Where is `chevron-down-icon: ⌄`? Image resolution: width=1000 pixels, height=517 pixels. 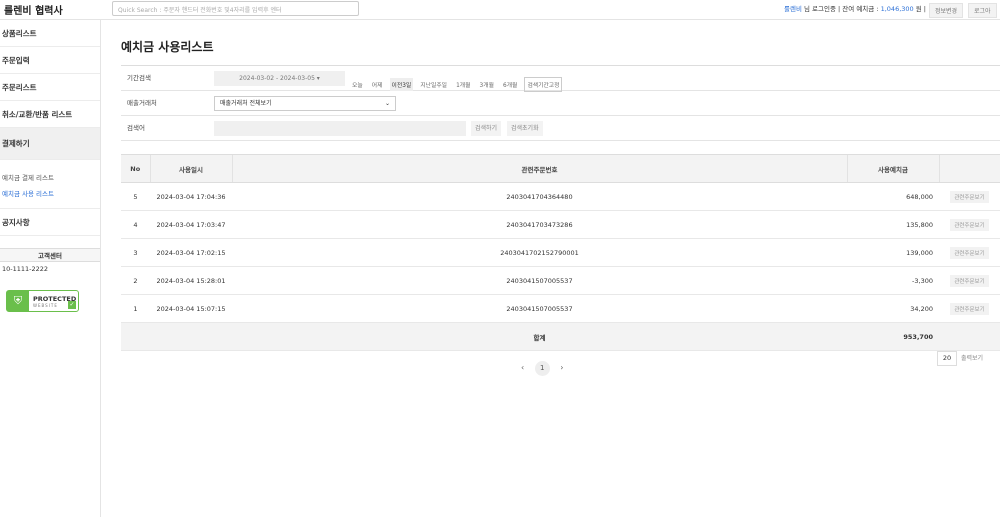 chevron-down-icon: ⌄ is located at coordinates (387, 103).